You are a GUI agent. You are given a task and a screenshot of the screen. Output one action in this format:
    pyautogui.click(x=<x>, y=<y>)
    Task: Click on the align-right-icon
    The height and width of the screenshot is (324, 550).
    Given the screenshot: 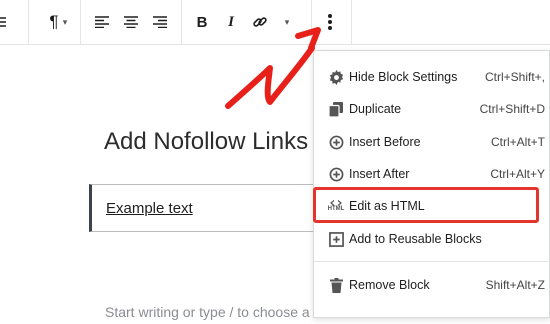 What is the action you would take?
    pyautogui.click(x=160, y=22)
    